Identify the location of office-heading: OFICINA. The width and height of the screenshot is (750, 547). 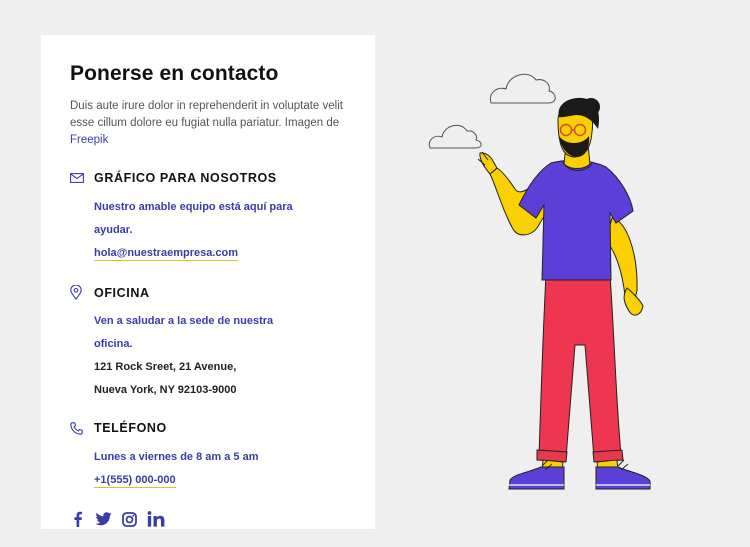
(122, 292).